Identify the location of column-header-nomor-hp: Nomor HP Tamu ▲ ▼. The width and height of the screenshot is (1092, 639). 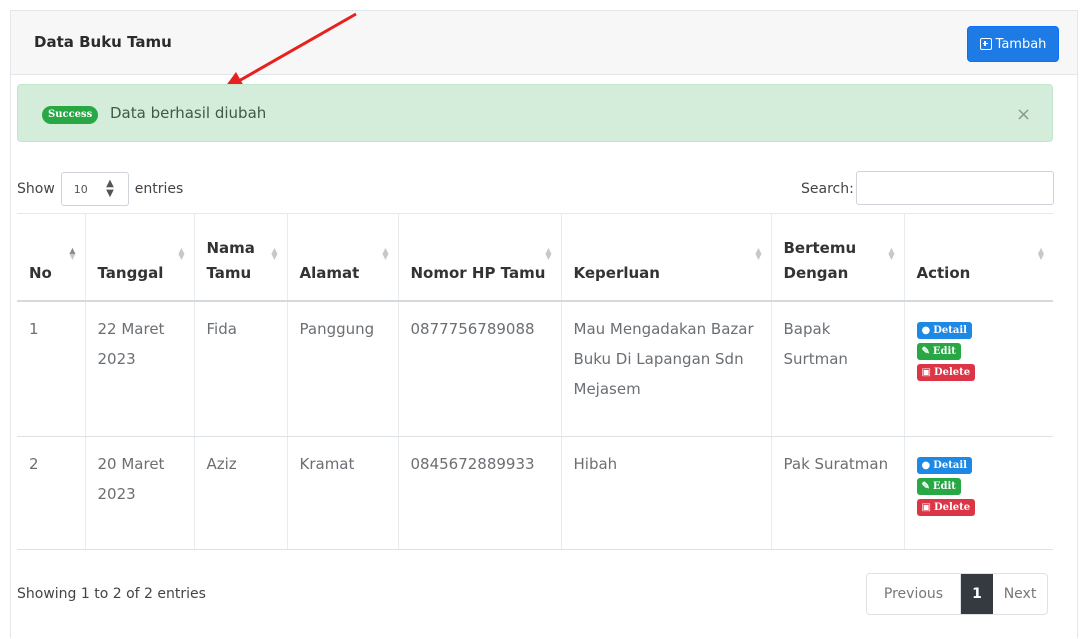
(480, 257).